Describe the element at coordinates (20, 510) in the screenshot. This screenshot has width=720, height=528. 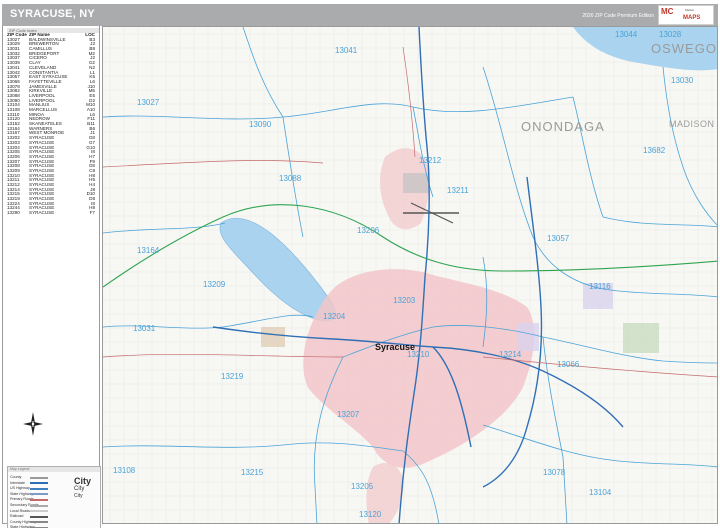
I see `legend-item-label: Local Roads` at that location.